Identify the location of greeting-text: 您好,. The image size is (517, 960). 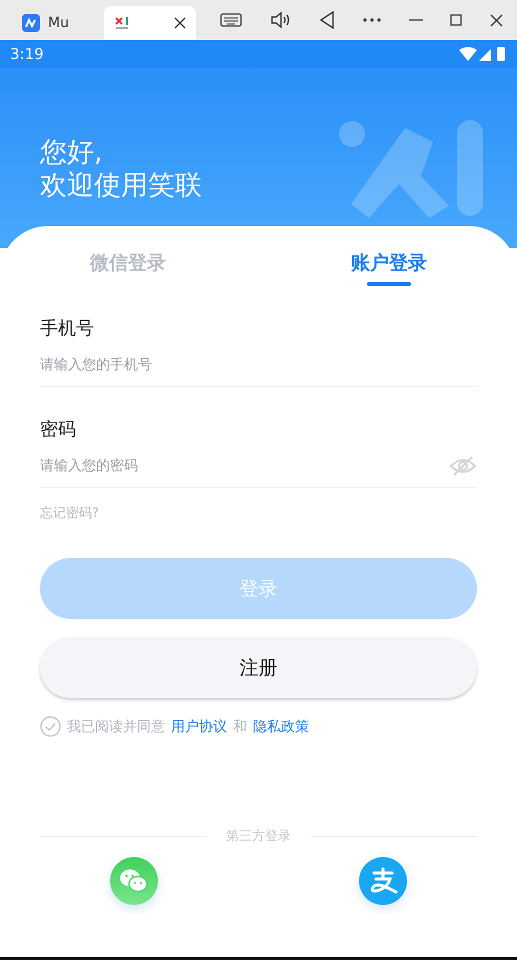
(72, 152).